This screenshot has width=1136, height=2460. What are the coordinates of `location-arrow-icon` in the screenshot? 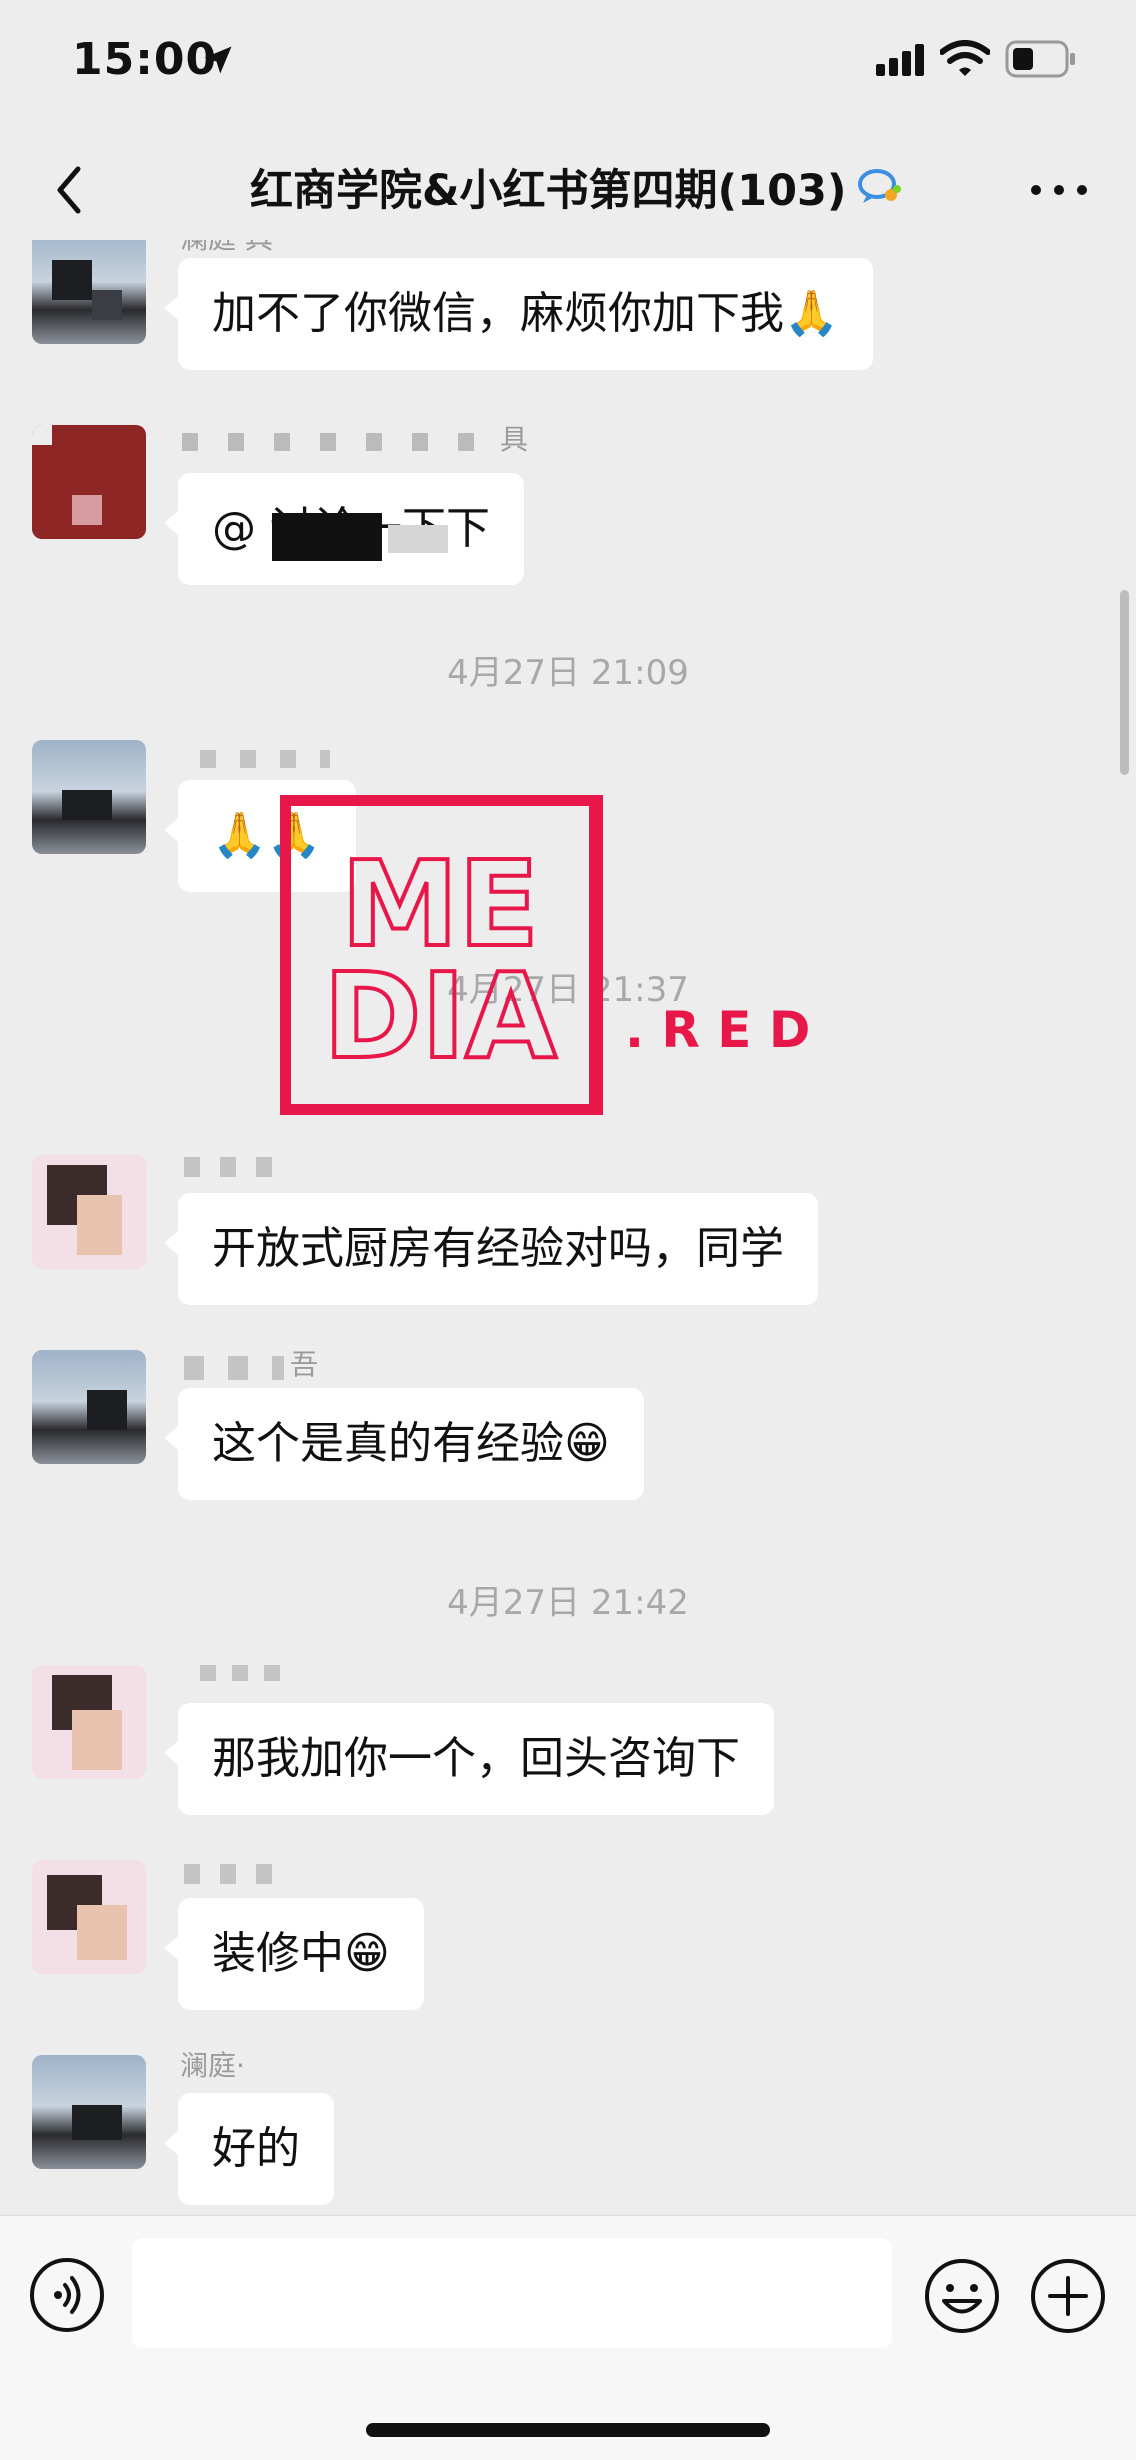 It's located at (218, 60).